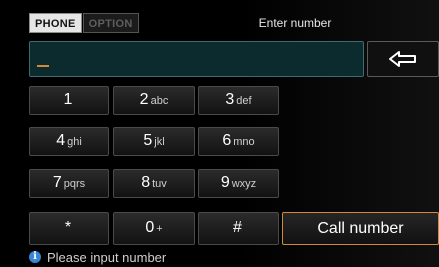 The height and width of the screenshot is (267, 439). Describe the element at coordinates (159, 142) in the screenshot. I see `key-letters: jkl` at that location.